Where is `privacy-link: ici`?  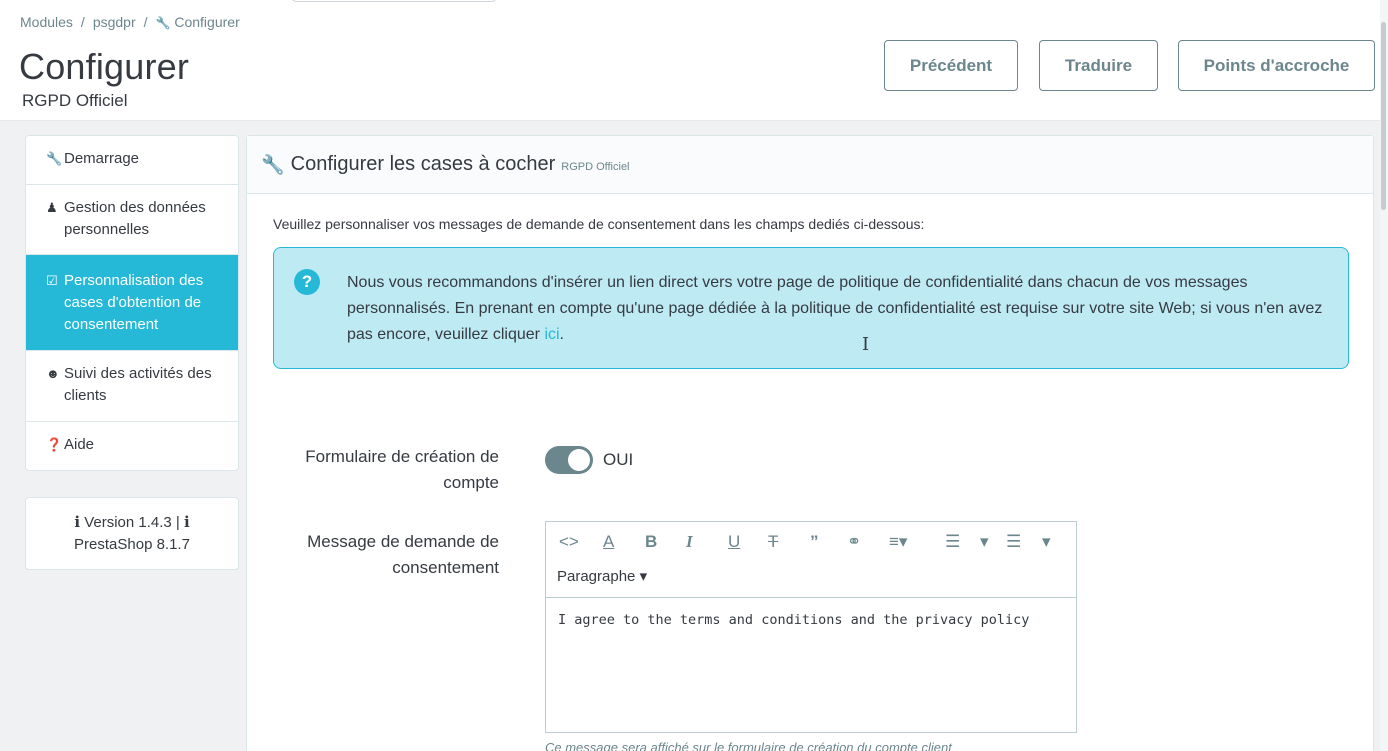 privacy-link: ici is located at coordinates (551, 334).